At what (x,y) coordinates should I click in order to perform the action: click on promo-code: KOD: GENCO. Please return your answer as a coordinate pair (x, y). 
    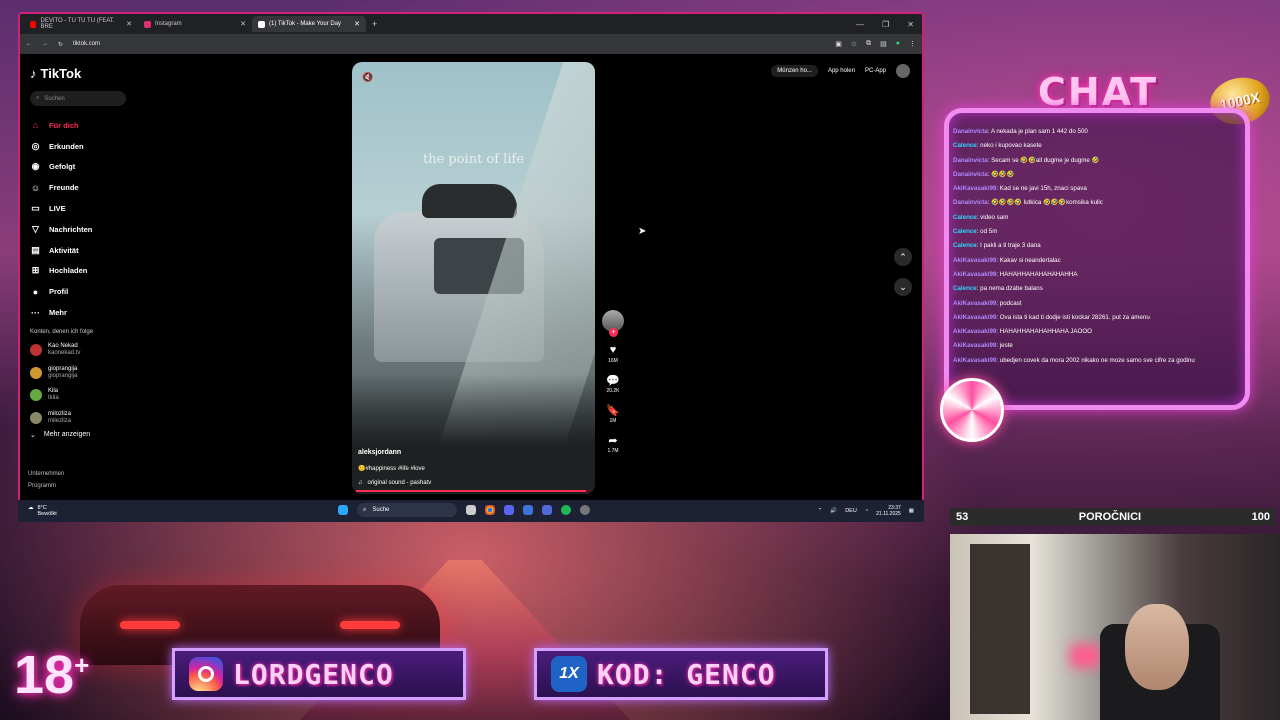
    Looking at the image, I should click on (686, 674).